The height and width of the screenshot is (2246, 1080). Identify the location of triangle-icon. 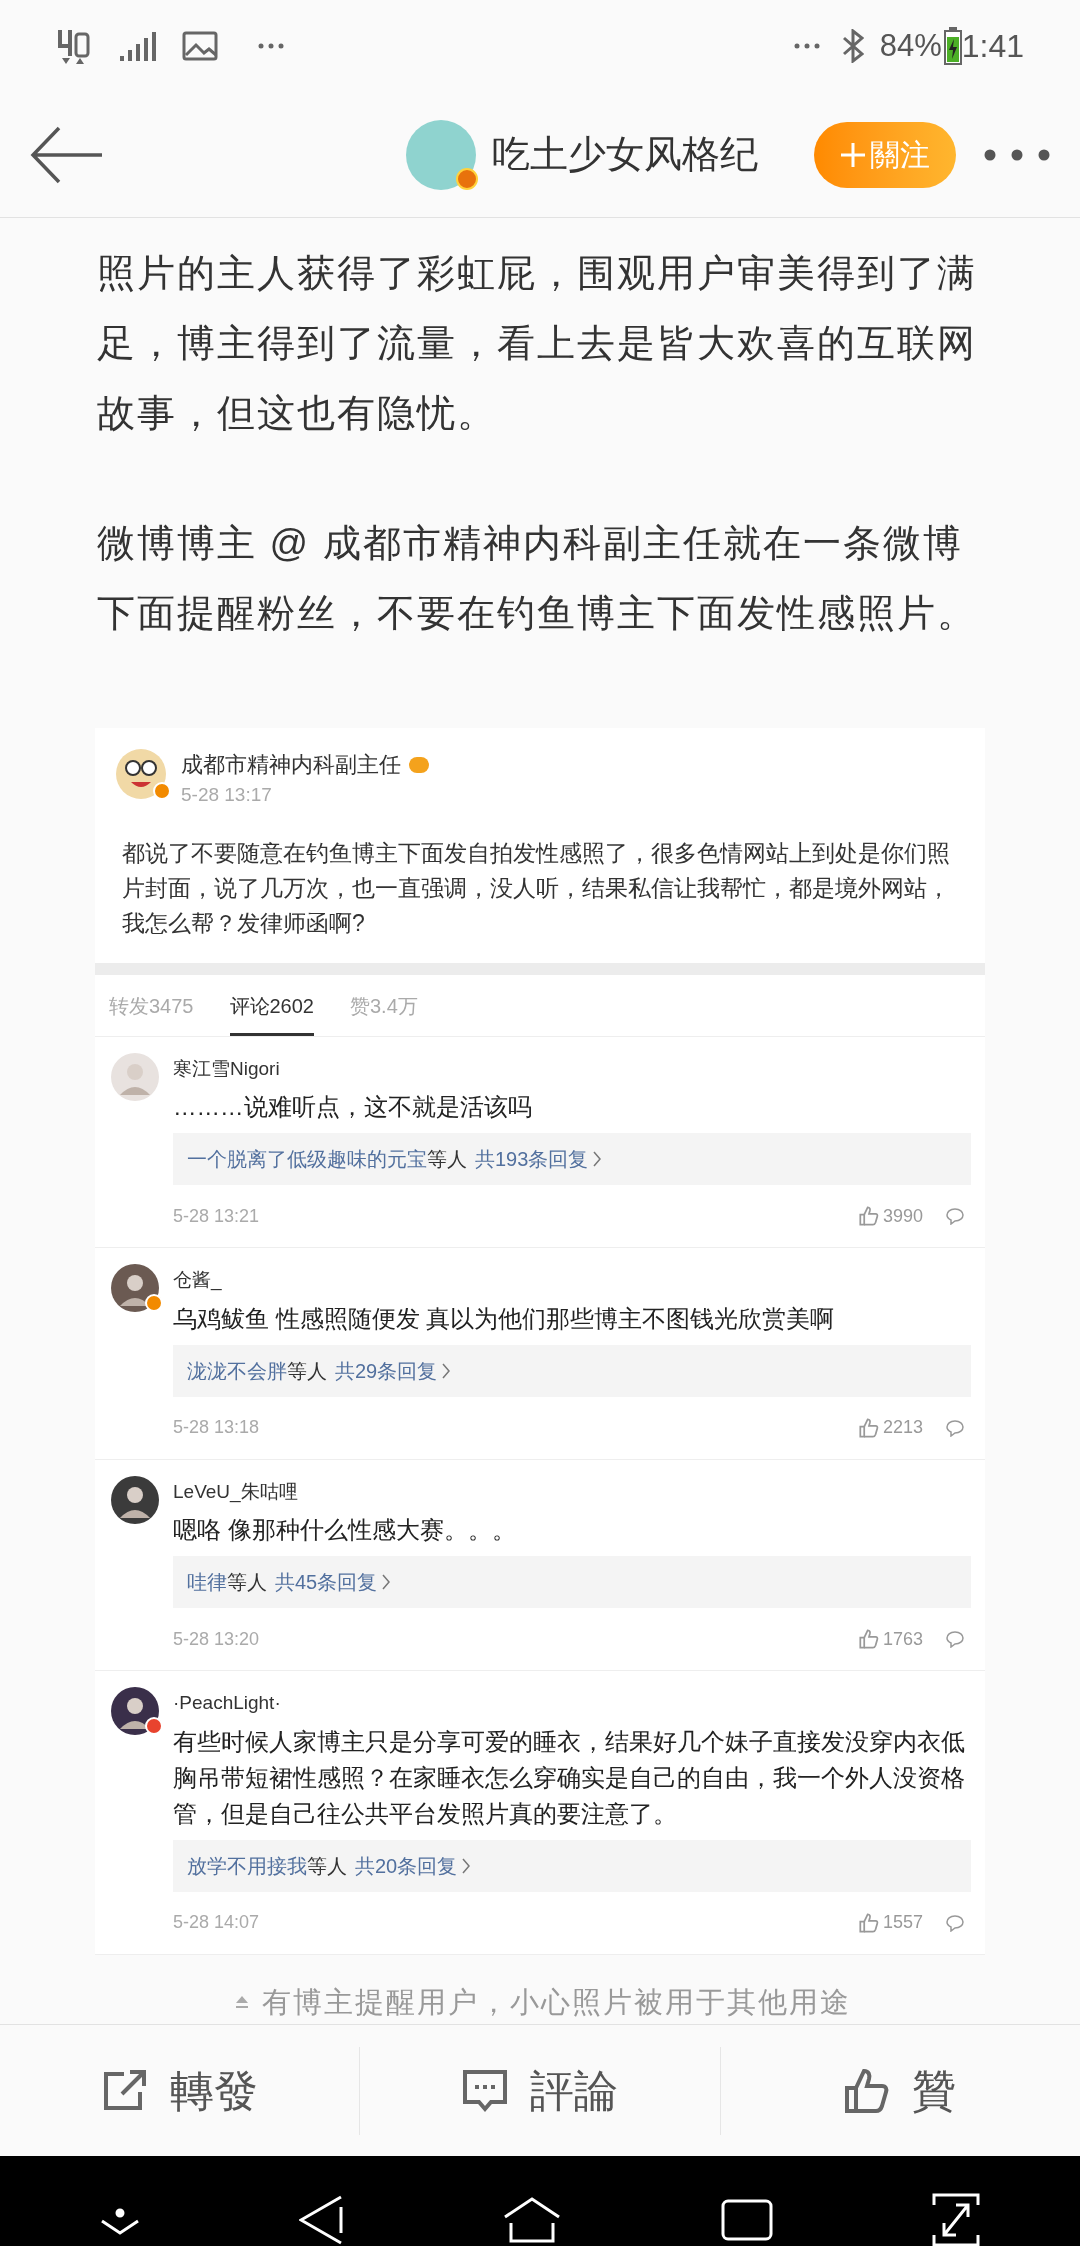
(241, 2002).